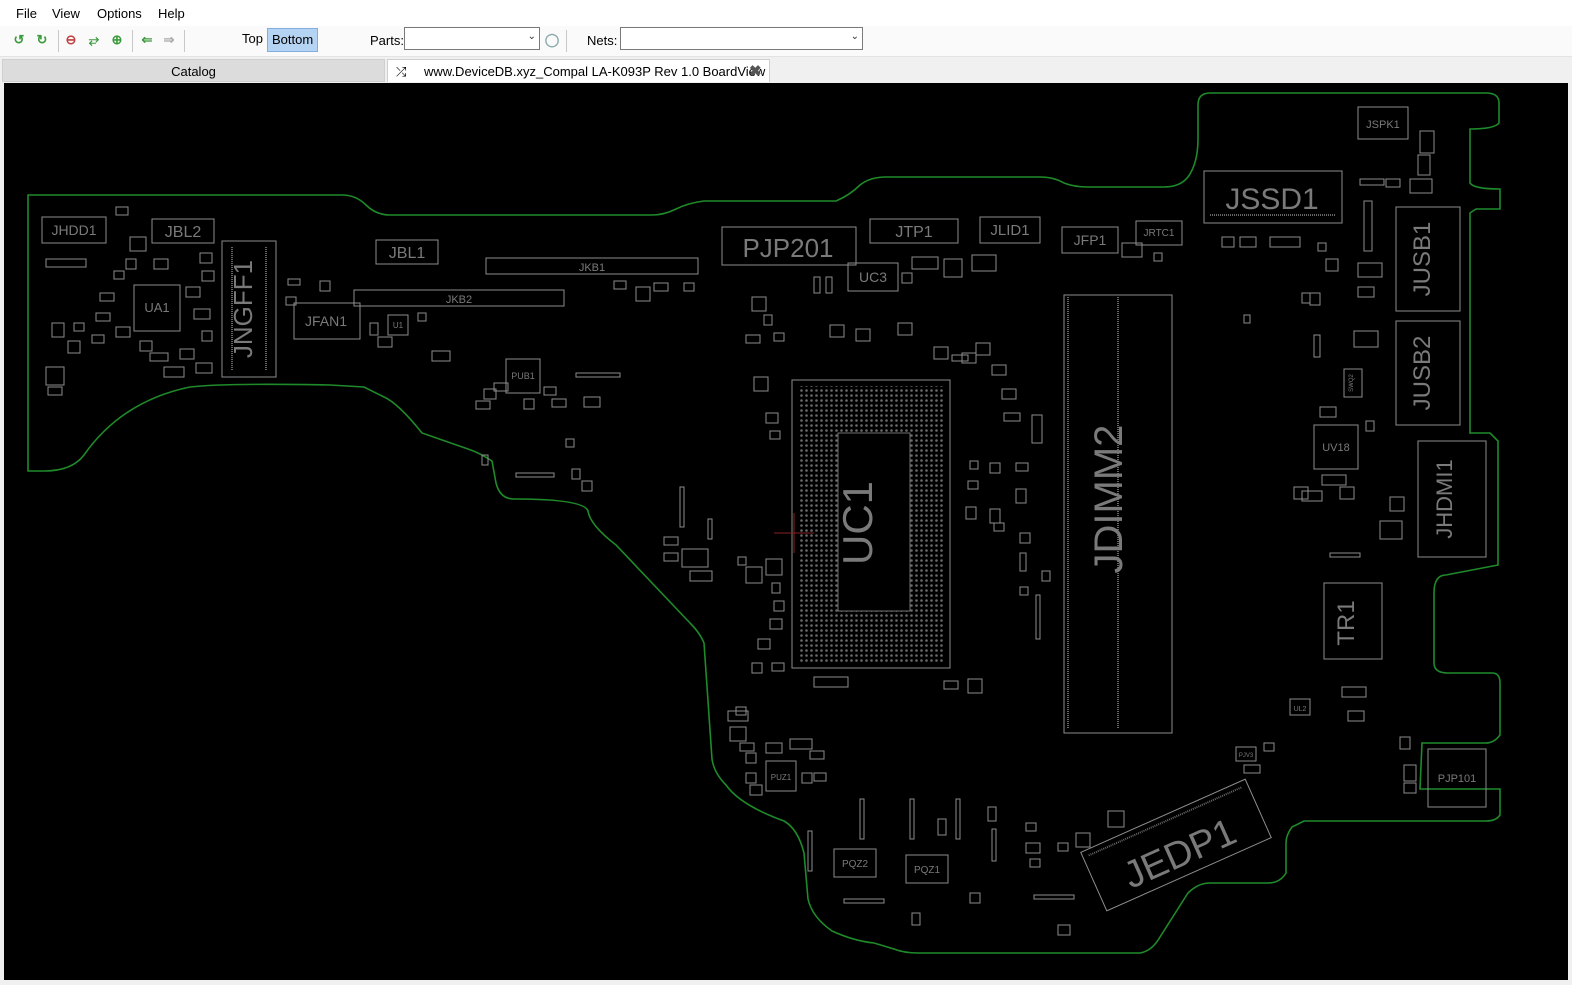 The width and height of the screenshot is (1572, 985). I want to click on menu-bar: File View Options Help, so click(786, 13).